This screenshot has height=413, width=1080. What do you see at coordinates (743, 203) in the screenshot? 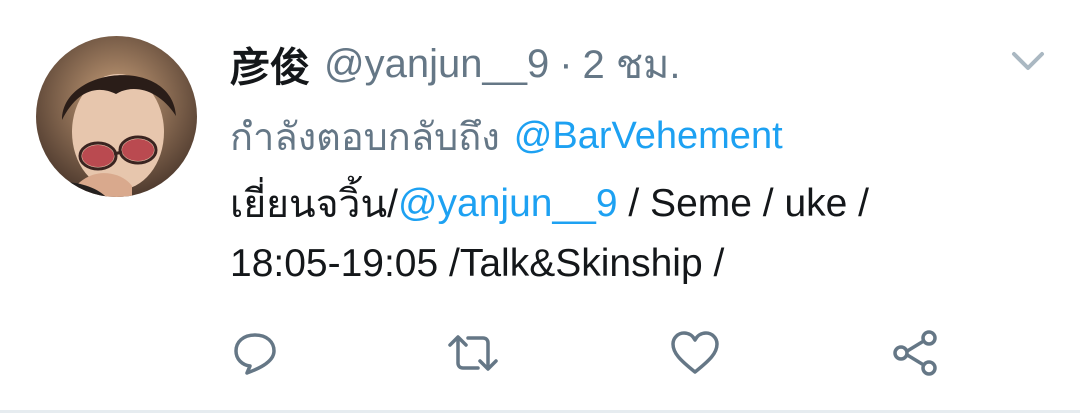
I see `tweet-text-segment: / Seme / uke /` at bounding box center [743, 203].